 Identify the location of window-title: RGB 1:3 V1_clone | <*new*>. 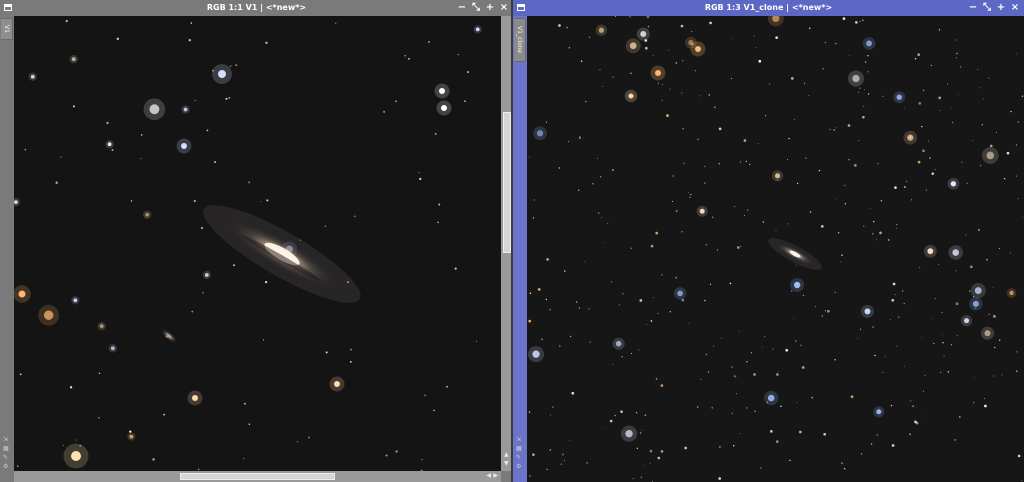
(768, 7).